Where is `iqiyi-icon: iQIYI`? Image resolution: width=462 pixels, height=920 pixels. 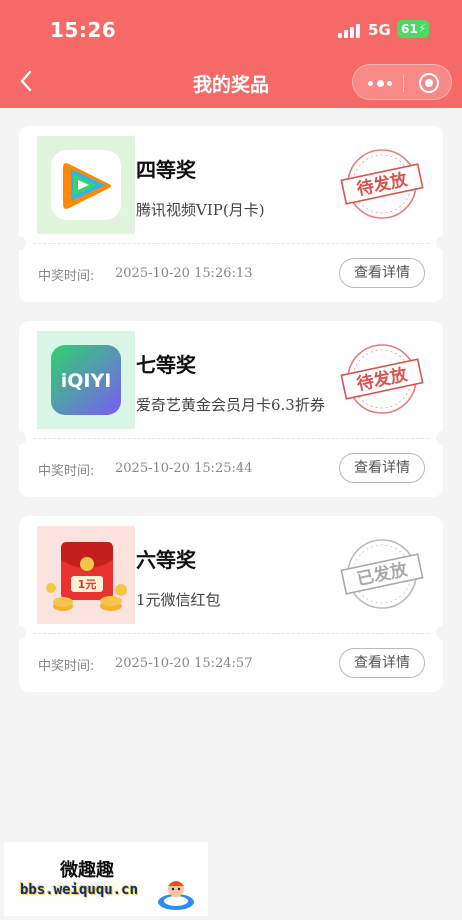
iqiyi-icon: iQIYI is located at coordinates (86, 380).